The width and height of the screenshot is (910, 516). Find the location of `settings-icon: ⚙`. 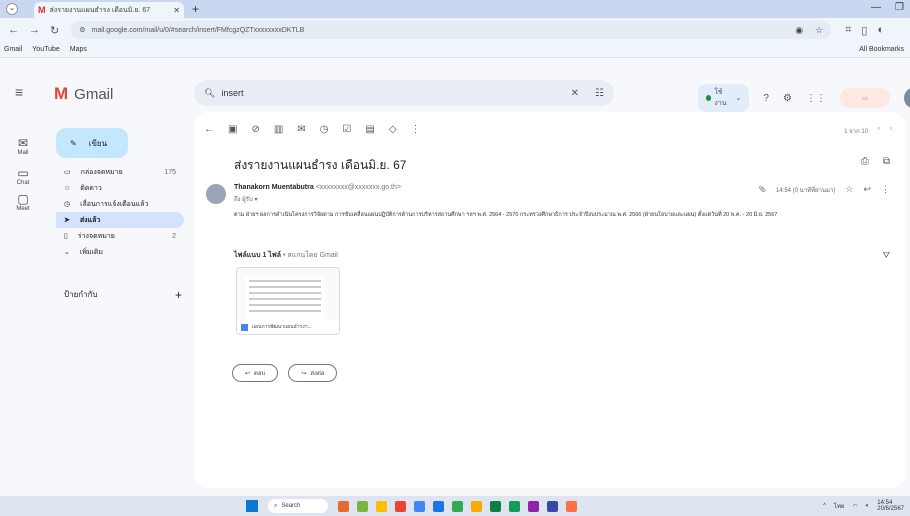

settings-icon: ⚙ is located at coordinates (787, 98).